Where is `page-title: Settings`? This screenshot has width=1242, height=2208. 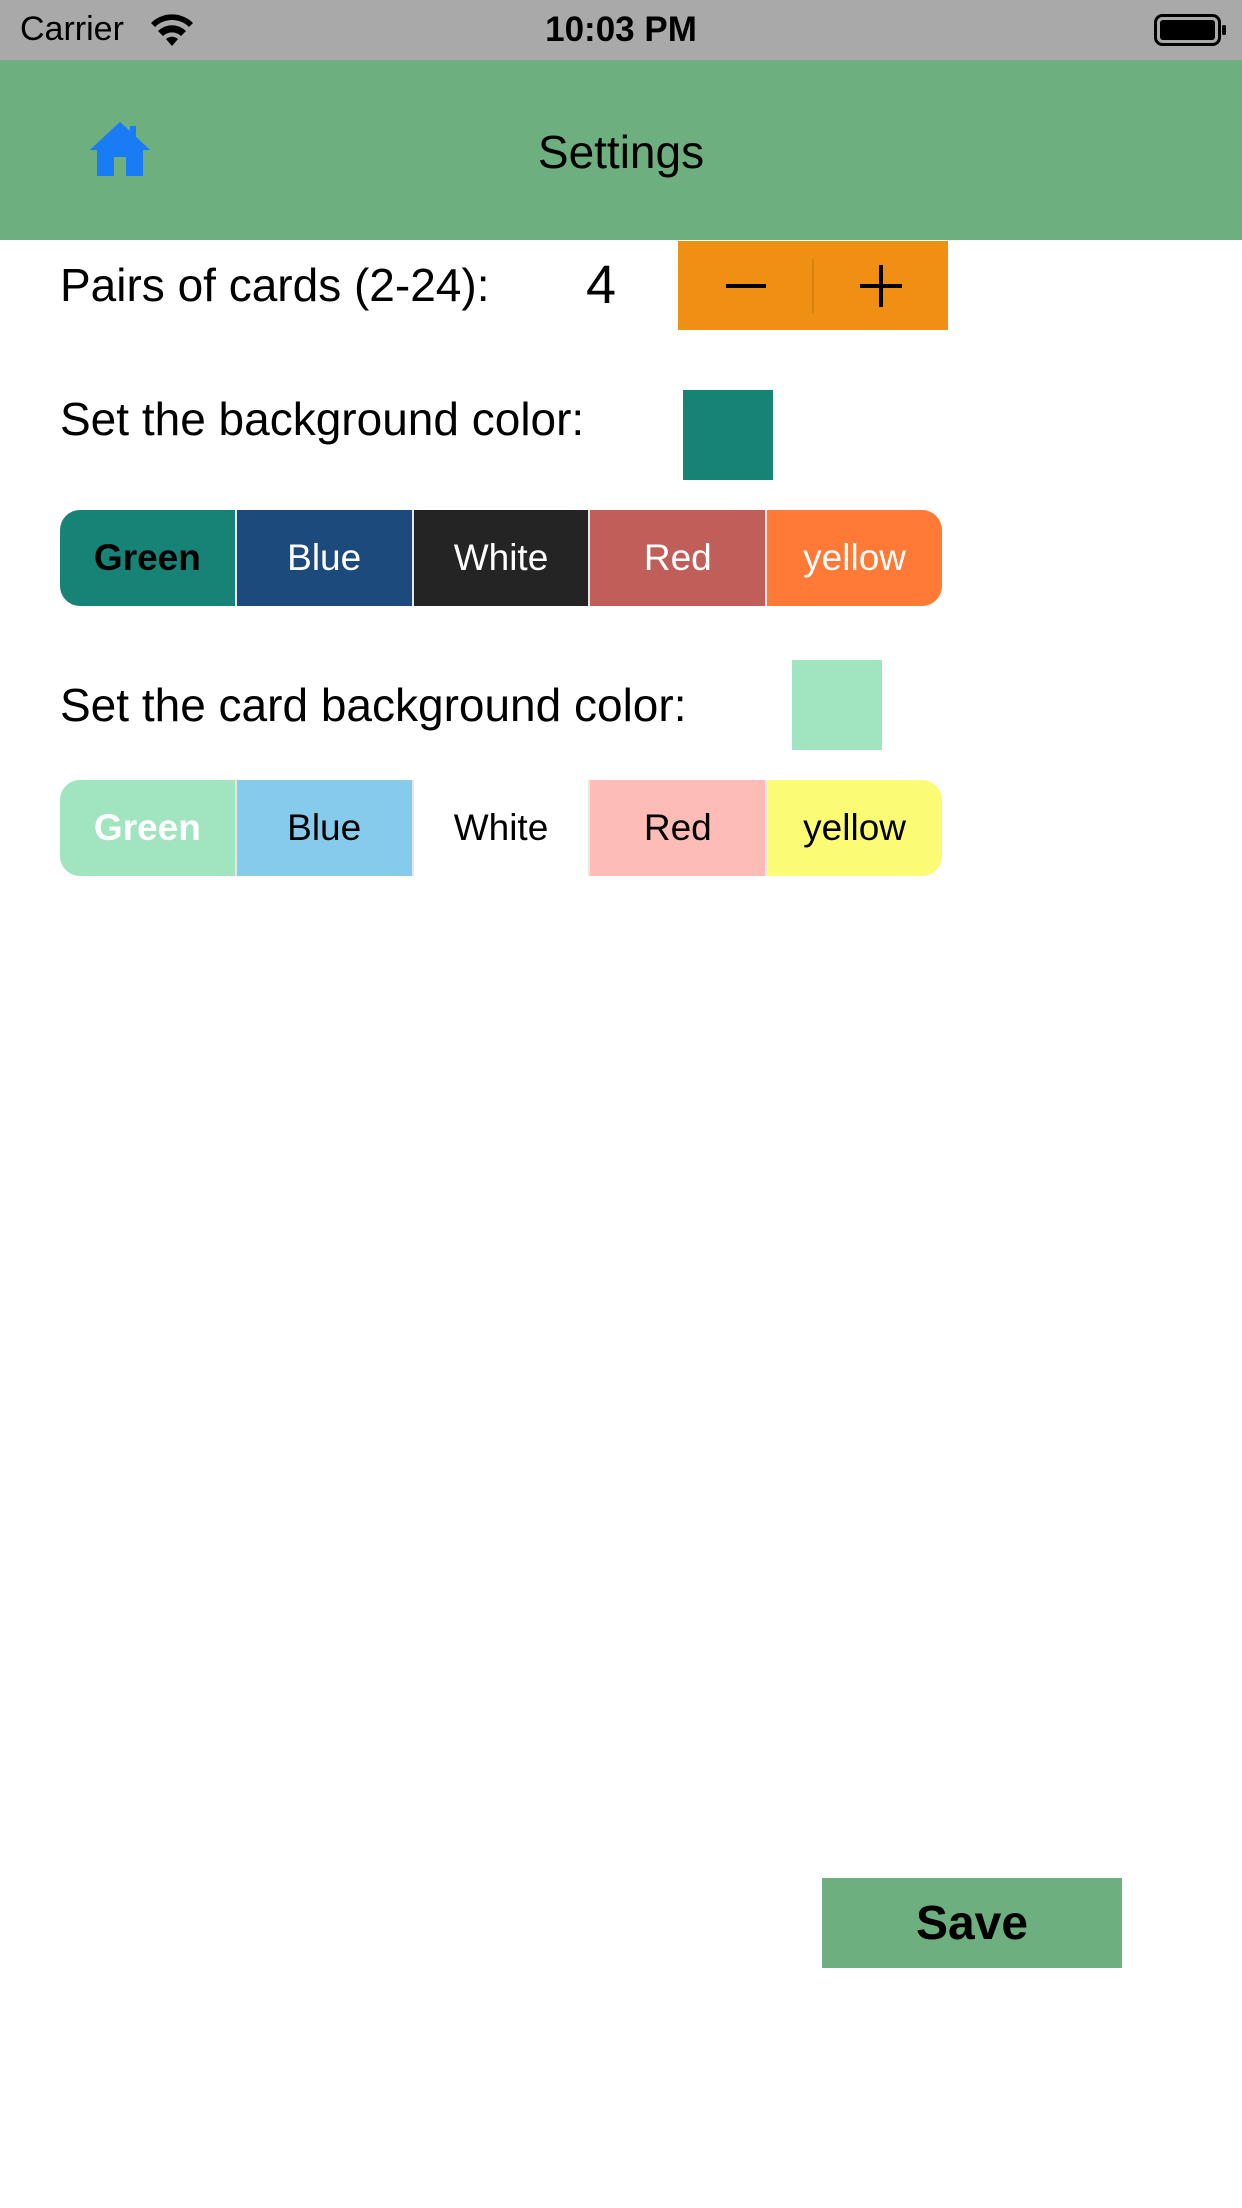 page-title: Settings is located at coordinates (621, 152).